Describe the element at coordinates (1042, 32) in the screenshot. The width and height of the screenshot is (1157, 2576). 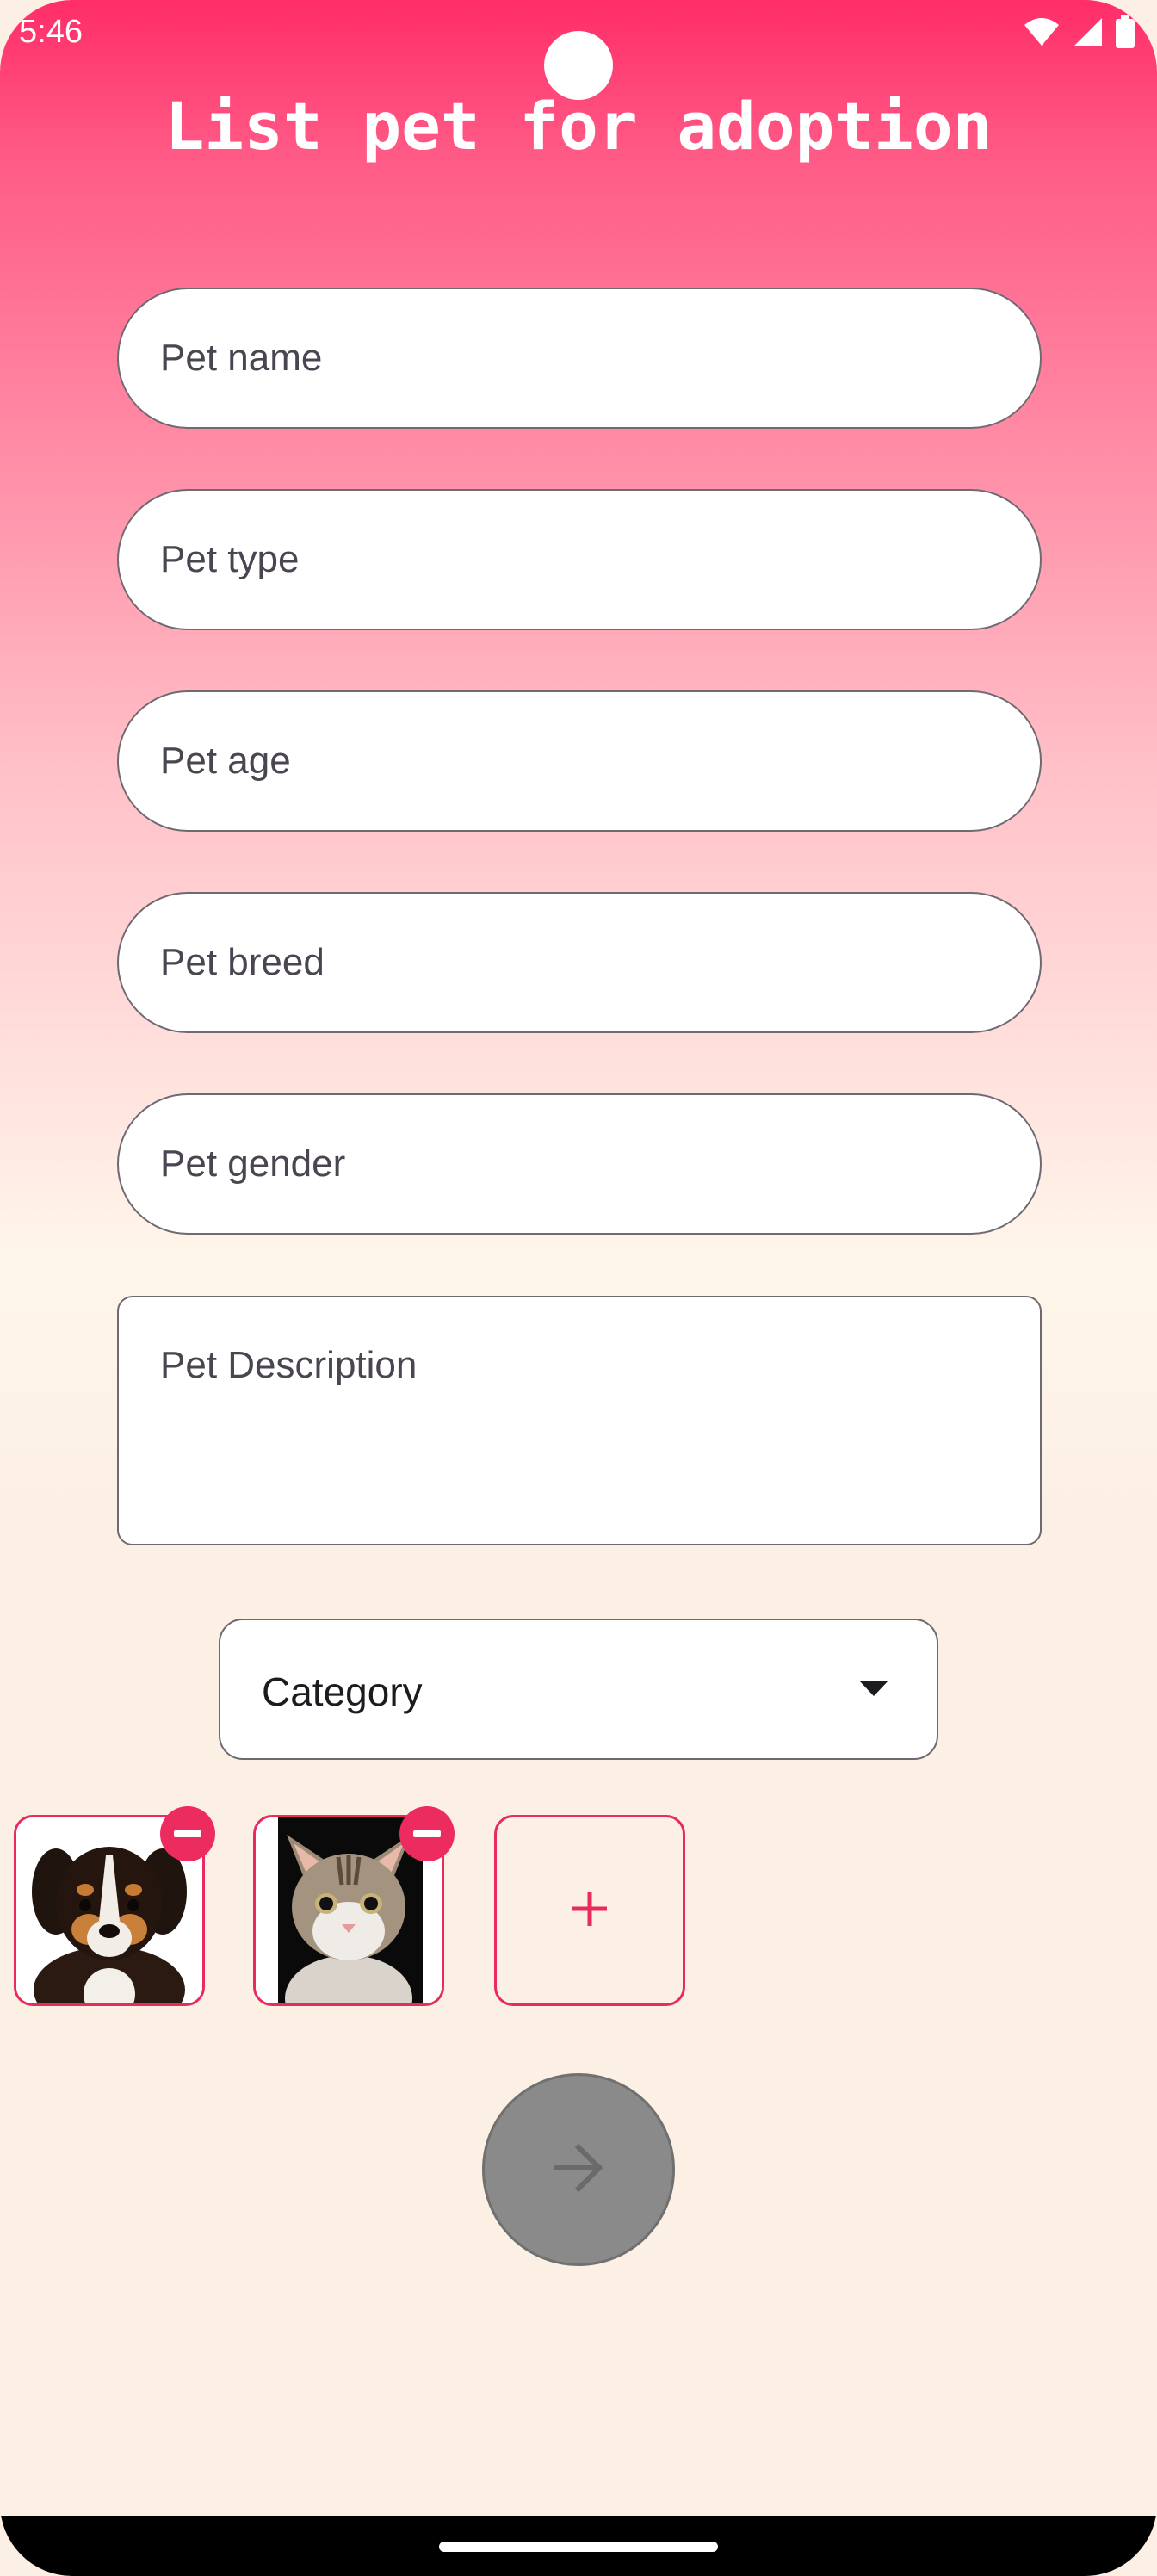
I see `wifi-icon` at that location.